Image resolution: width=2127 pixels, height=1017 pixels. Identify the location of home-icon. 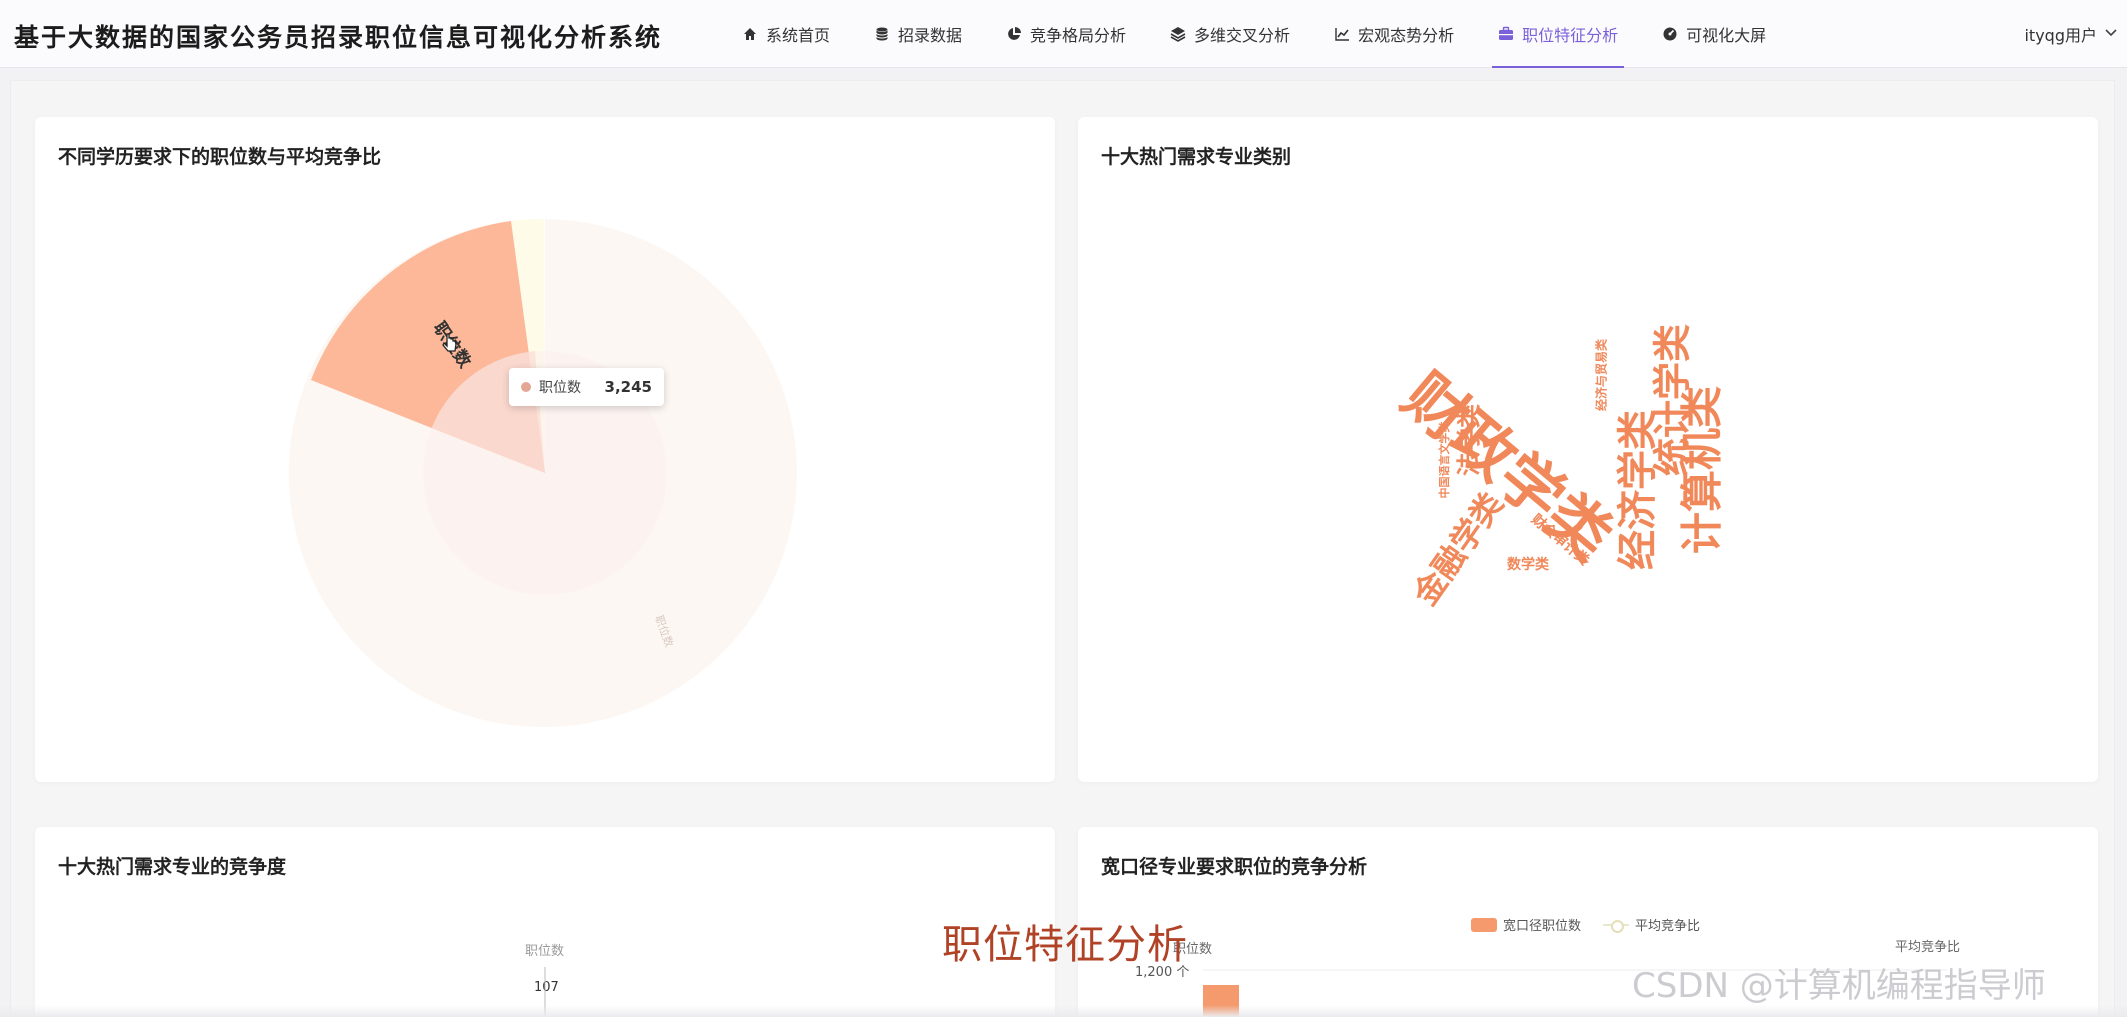
(750, 34).